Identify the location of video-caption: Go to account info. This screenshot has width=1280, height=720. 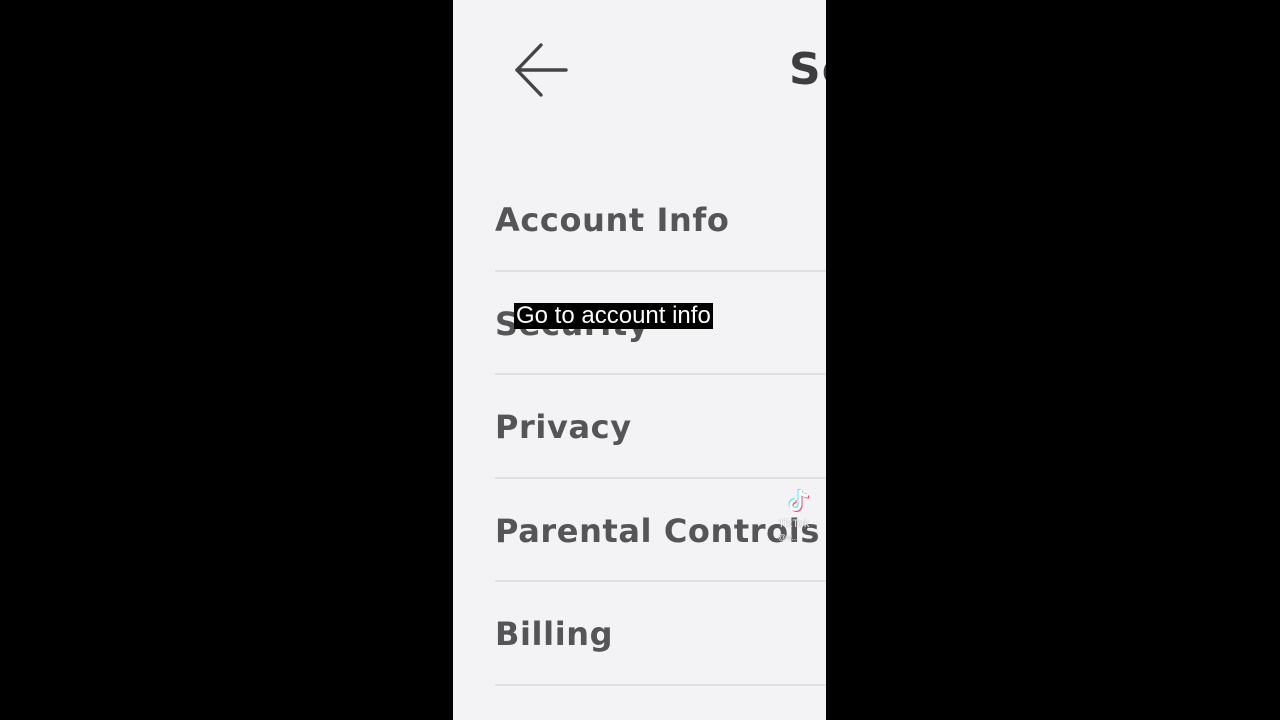
(613, 315).